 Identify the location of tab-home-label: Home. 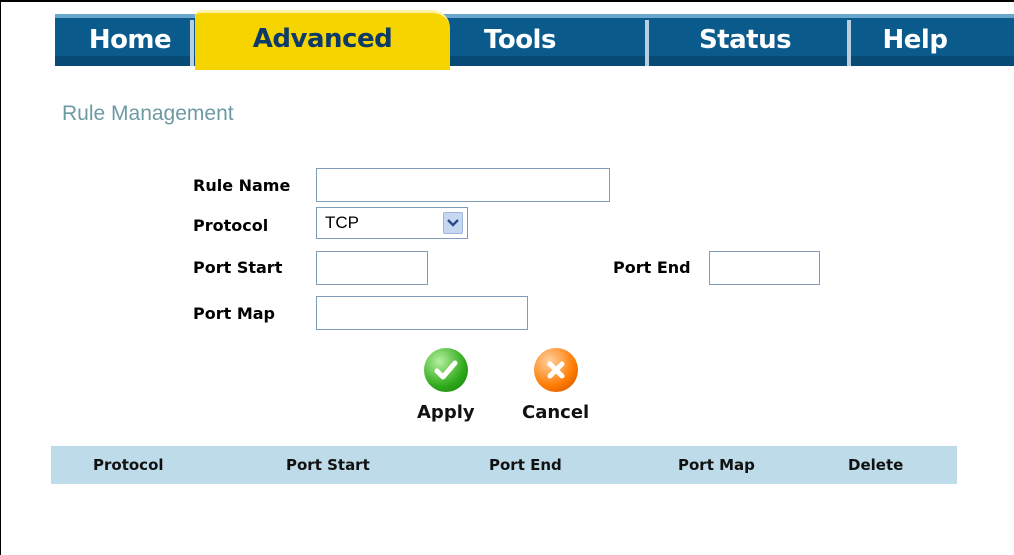
(130, 40).